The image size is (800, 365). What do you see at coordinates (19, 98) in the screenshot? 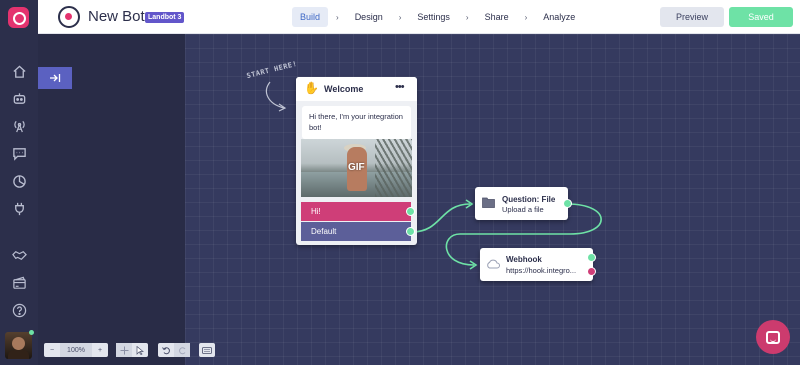
I see `bot-icon` at bounding box center [19, 98].